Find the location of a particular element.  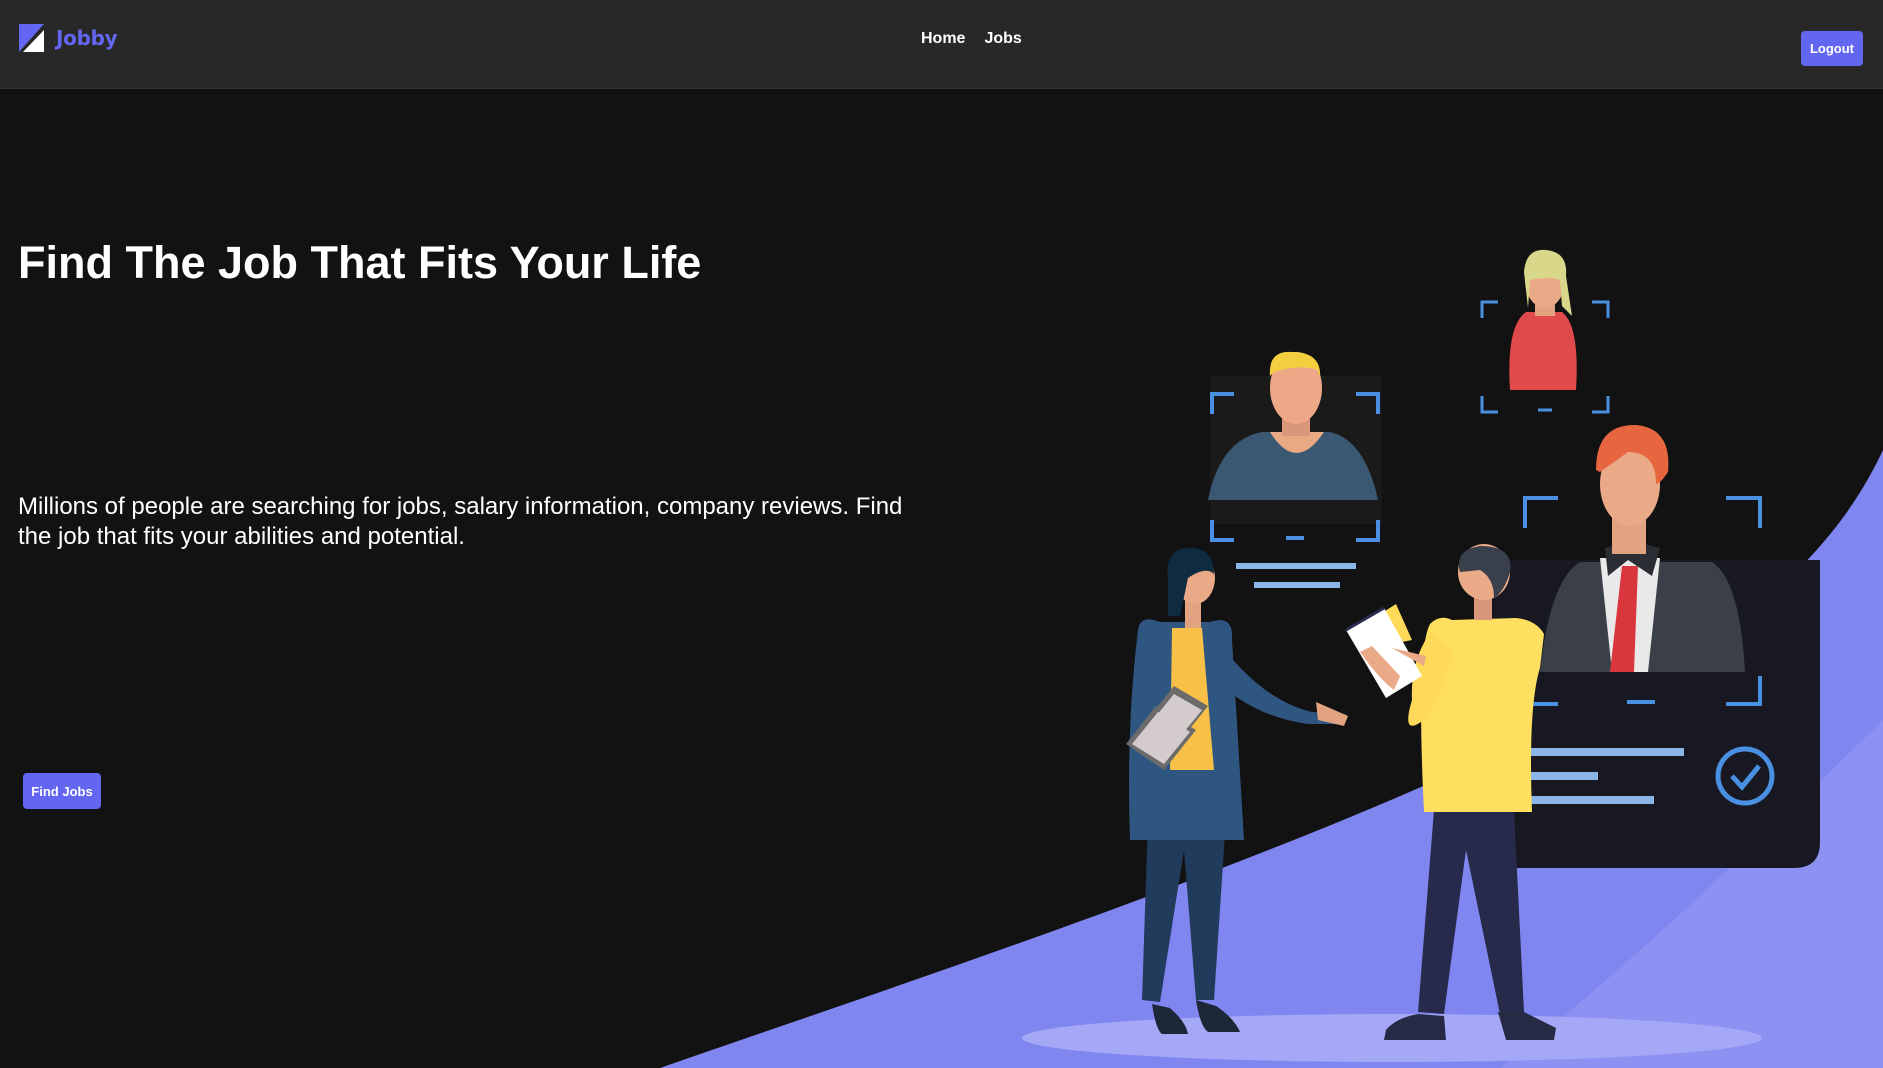

scan-frame-blond is located at coordinates (1295, 467).